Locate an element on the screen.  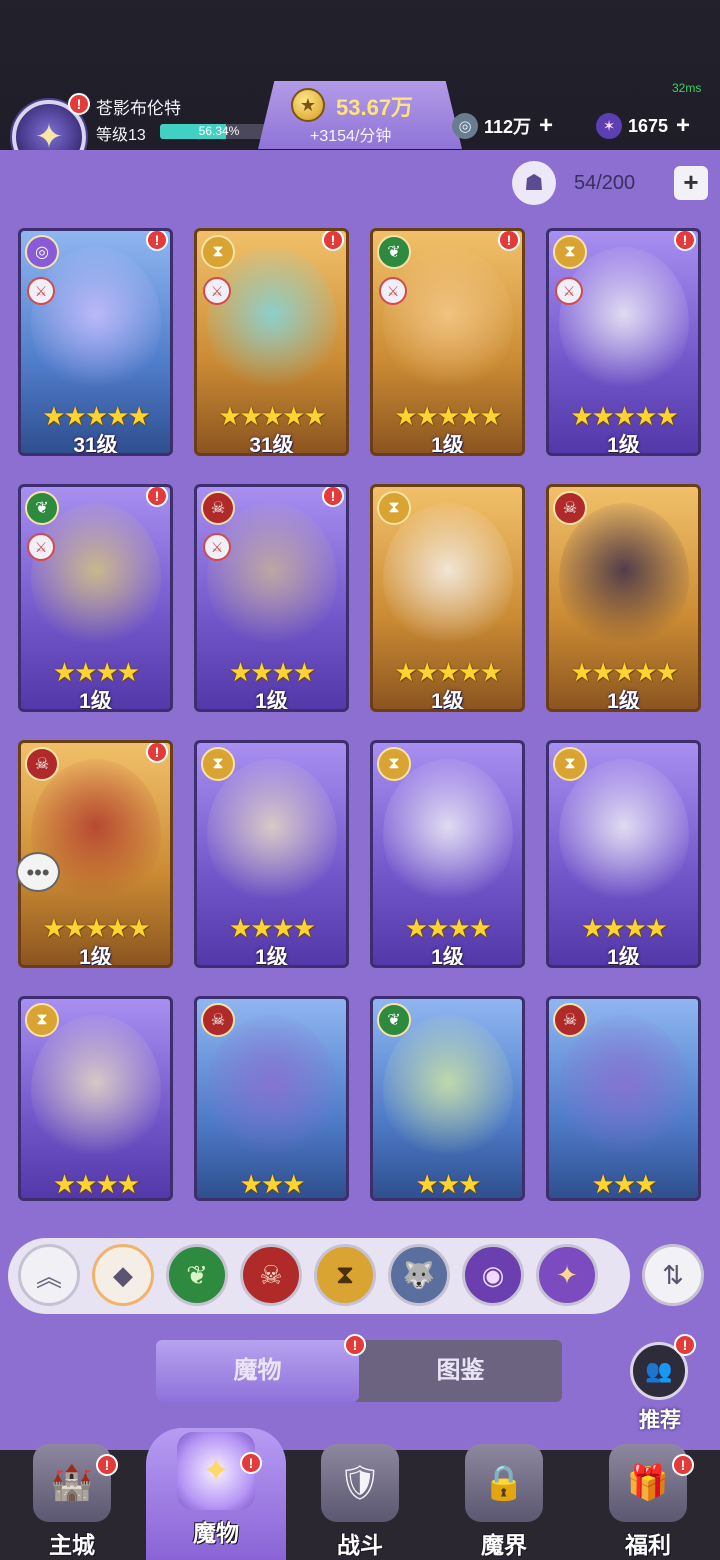
monster-card: ⧗ ⚔! ★★★★★ 31级 is located at coordinates (271, 342).